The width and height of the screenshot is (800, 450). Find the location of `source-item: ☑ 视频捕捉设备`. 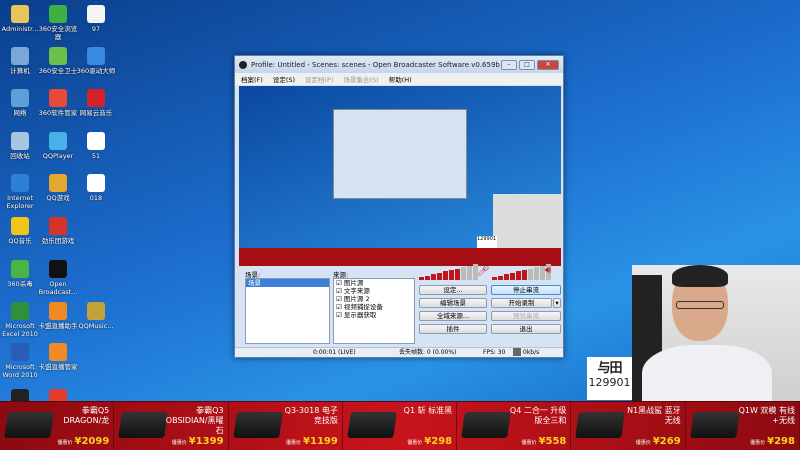

source-item: ☑ 视频捕捉设备 is located at coordinates (374, 307).